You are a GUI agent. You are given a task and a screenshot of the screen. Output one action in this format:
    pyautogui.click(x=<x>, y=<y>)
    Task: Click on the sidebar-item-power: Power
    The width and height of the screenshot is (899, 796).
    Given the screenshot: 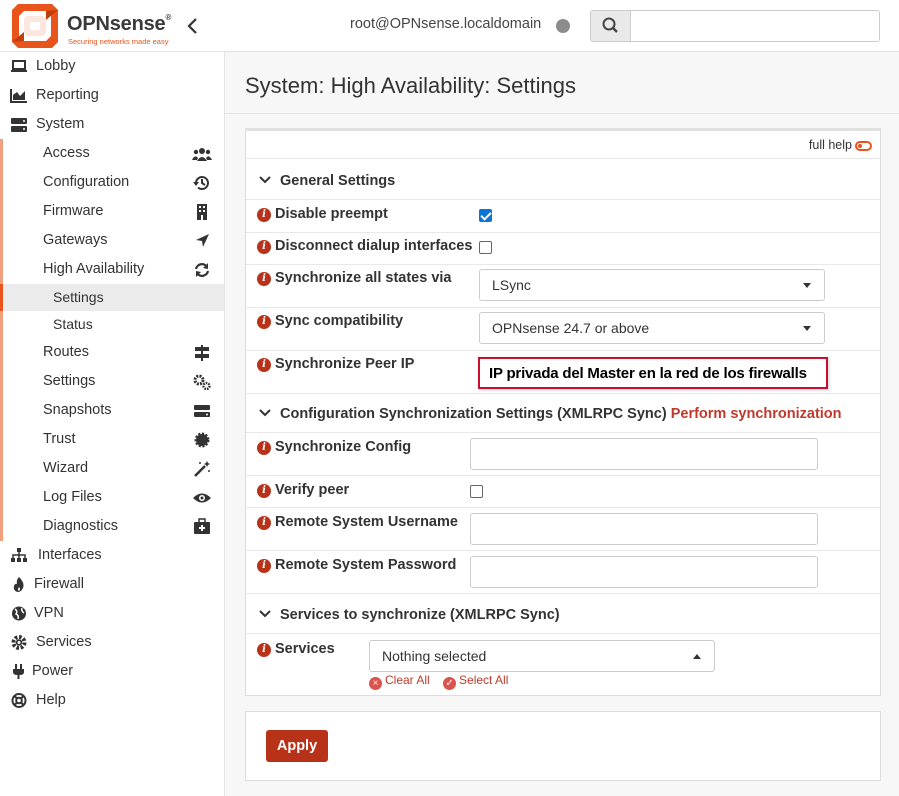 What is the action you would take?
    pyautogui.click(x=112, y=671)
    